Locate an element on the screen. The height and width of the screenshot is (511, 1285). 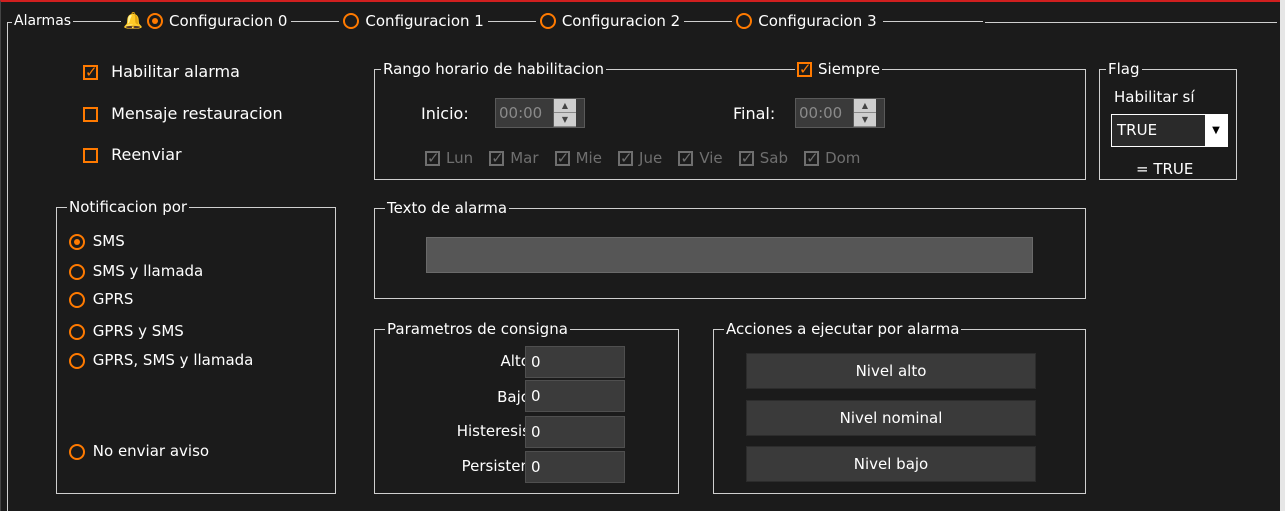
flag-result: = TRUE is located at coordinates (1165, 169).